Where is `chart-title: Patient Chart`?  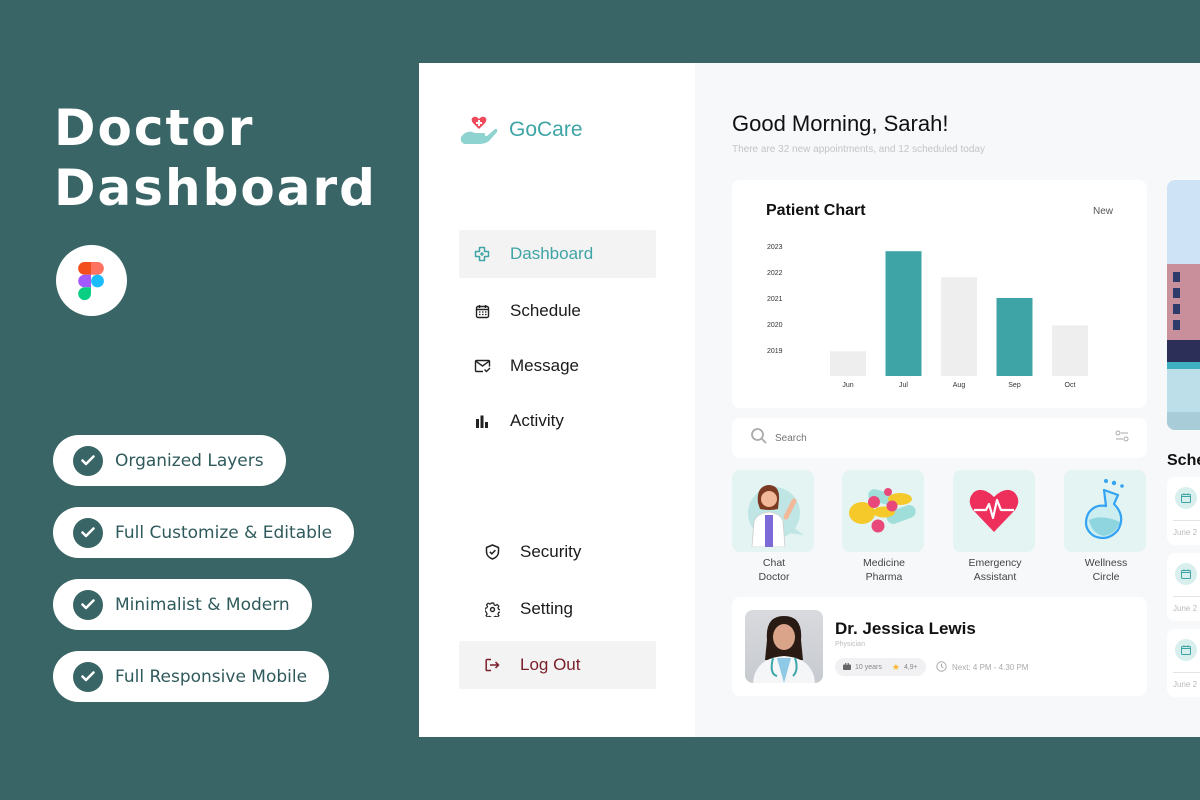 chart-title: Patient Chart is located at coordinates (816, 210).